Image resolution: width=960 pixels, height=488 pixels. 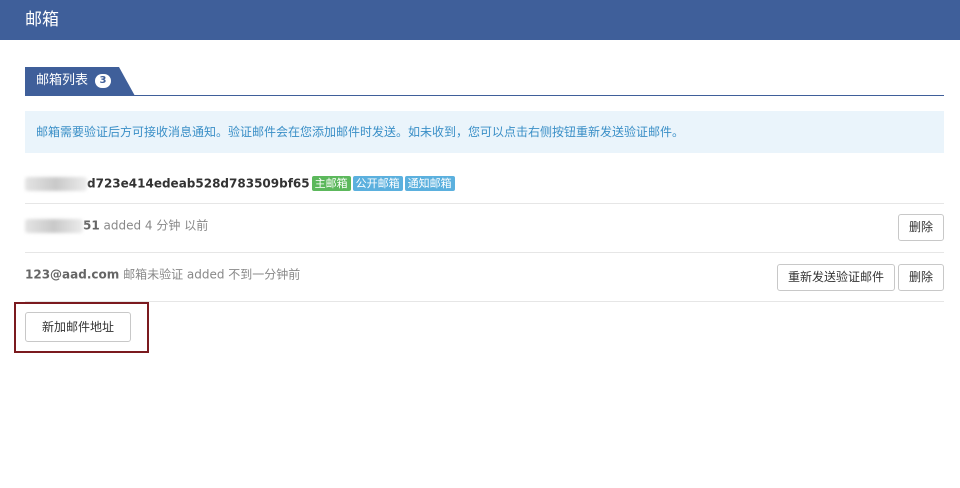 What do you see at coordinates (212, 274) in the screenshot?
I see `email-status: 邮箱未验证 added 不到一分钟前` at bounding box center [212, 274].